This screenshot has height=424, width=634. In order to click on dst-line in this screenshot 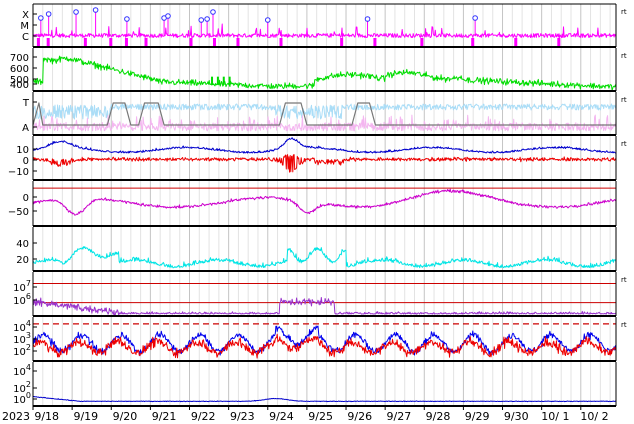, I will do `click(324, 202)`.